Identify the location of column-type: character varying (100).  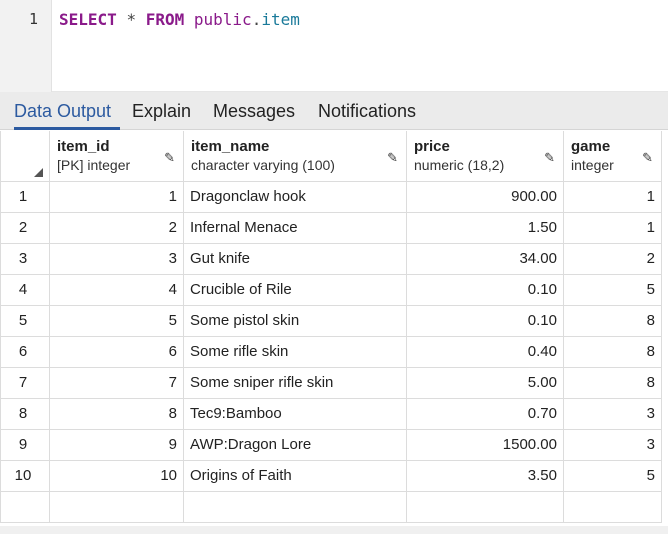
(263, 165).